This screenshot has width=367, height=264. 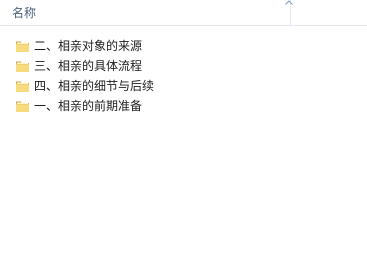 I want to click on folder-name: 四、相亲的细节与后续, so click(x=94, y=86).